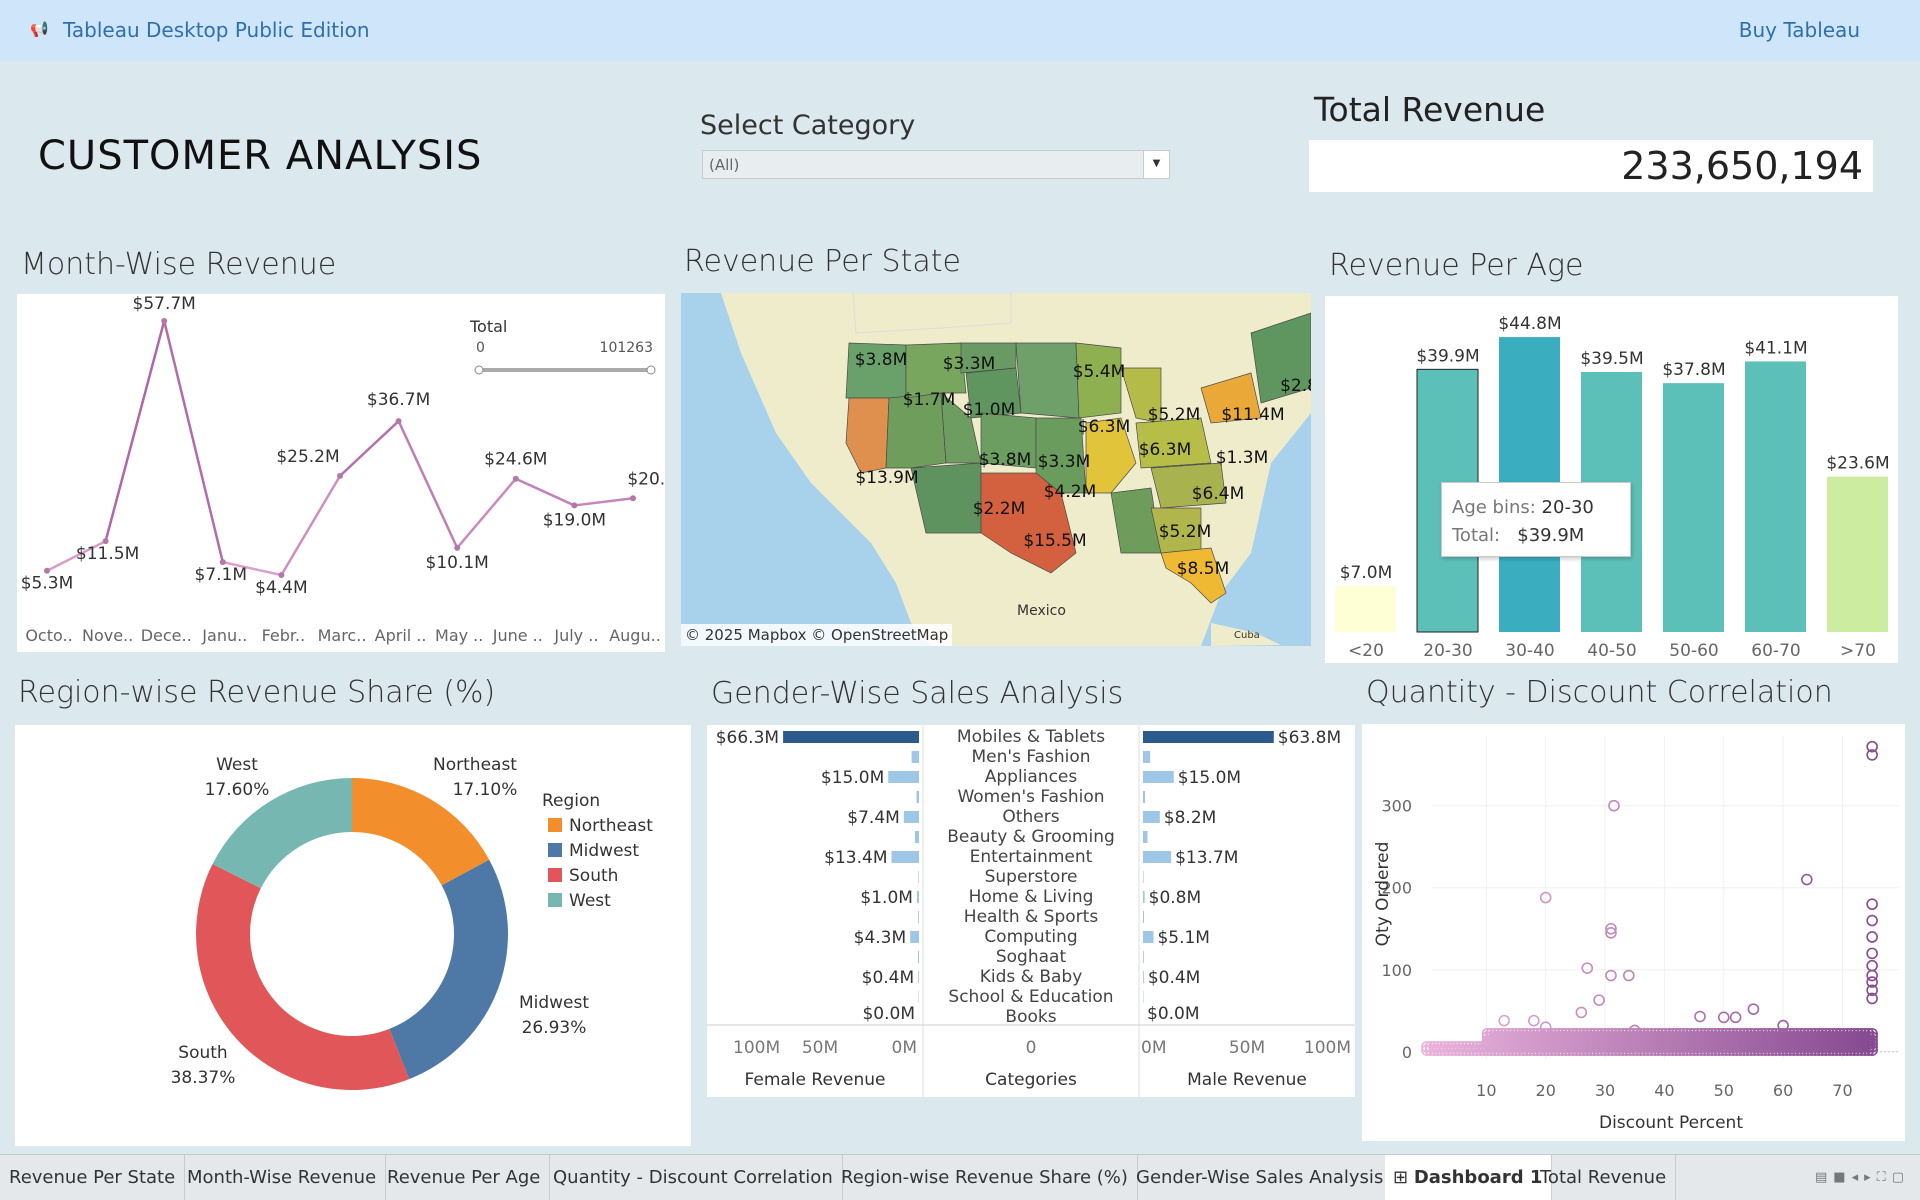  What do you see at coordinates (604, 851) in the screenshot?
I see `region-legend-label: Midwest` at bounding box center [604, 851].